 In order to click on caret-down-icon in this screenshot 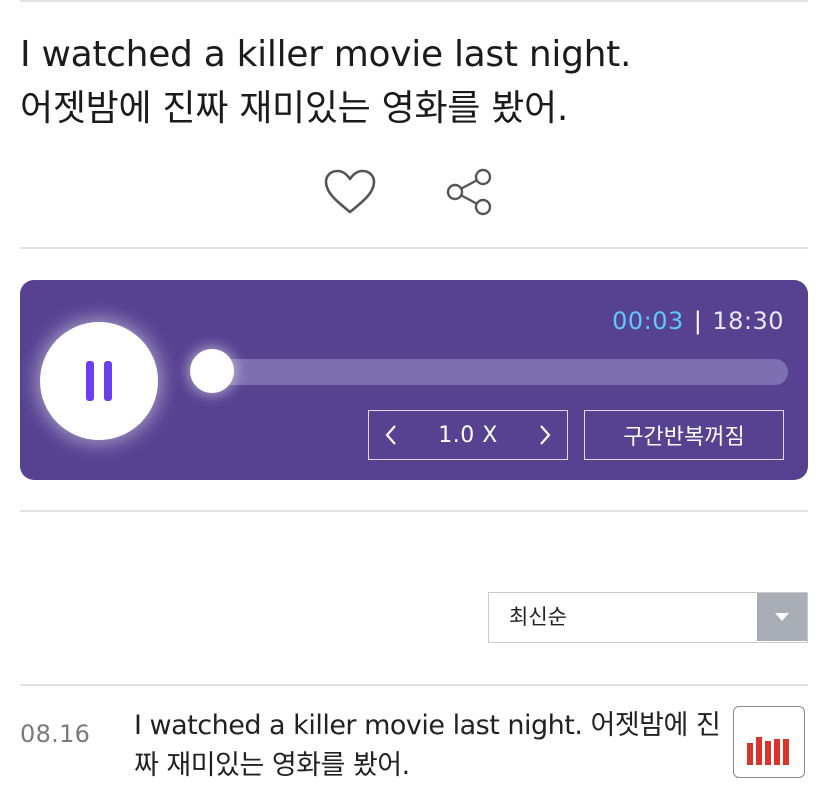, I will do `click(782, 616)`.